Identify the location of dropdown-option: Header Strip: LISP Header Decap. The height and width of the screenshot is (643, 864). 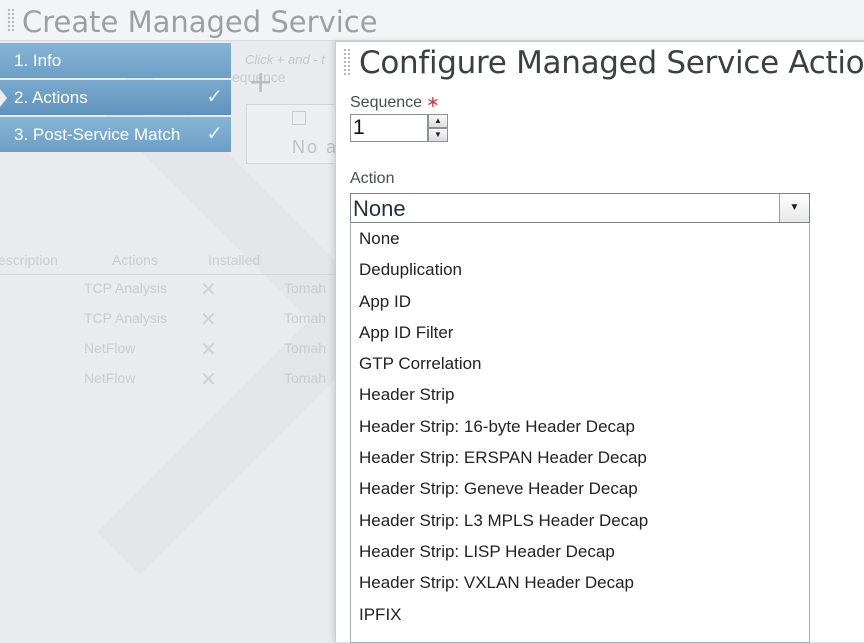
(580, 551).